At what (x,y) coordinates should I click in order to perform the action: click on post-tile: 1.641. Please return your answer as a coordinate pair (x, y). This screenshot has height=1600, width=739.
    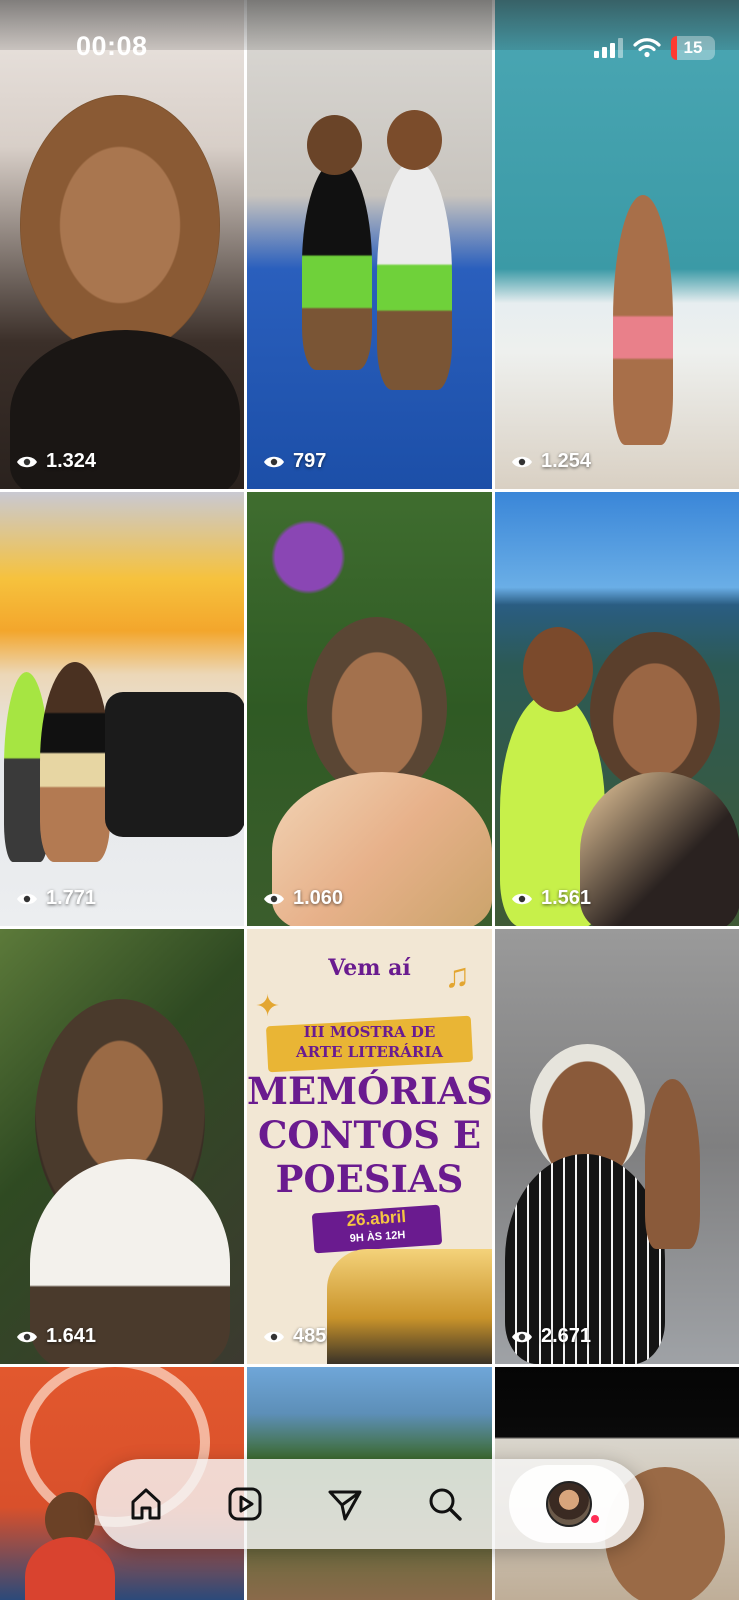
    Looking at the image, I should click on (122, 1146).